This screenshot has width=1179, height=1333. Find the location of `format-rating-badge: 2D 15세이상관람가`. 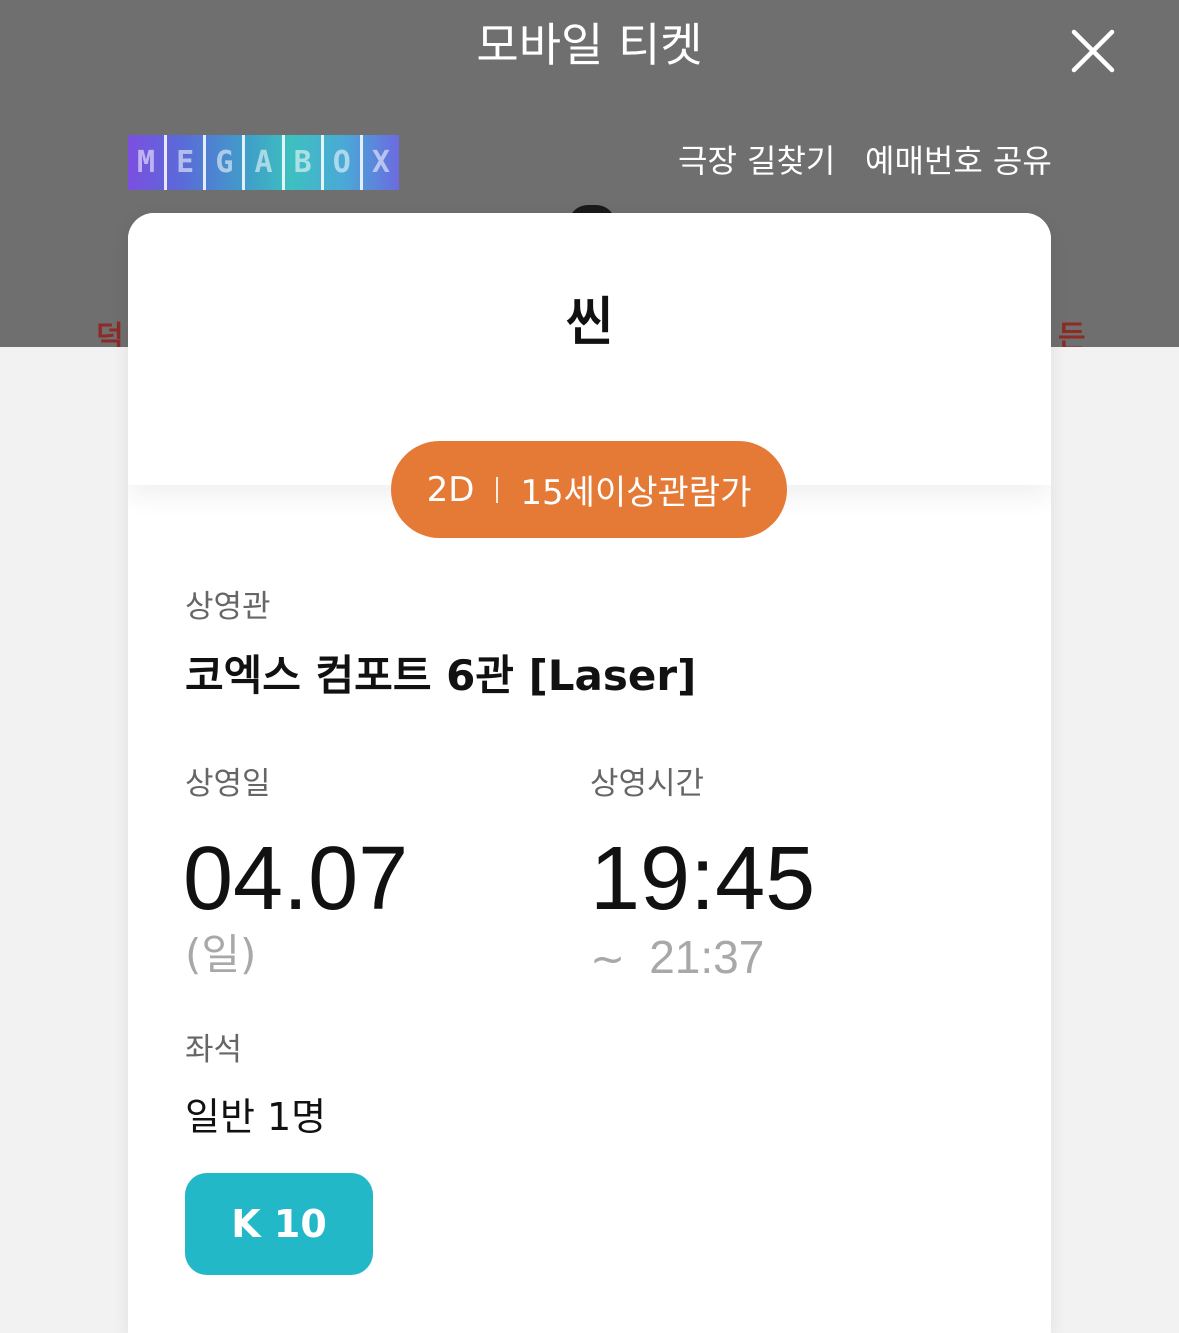

format-rating-badge: 2D 15세이상관람가 is located at coordinates (589, 489).